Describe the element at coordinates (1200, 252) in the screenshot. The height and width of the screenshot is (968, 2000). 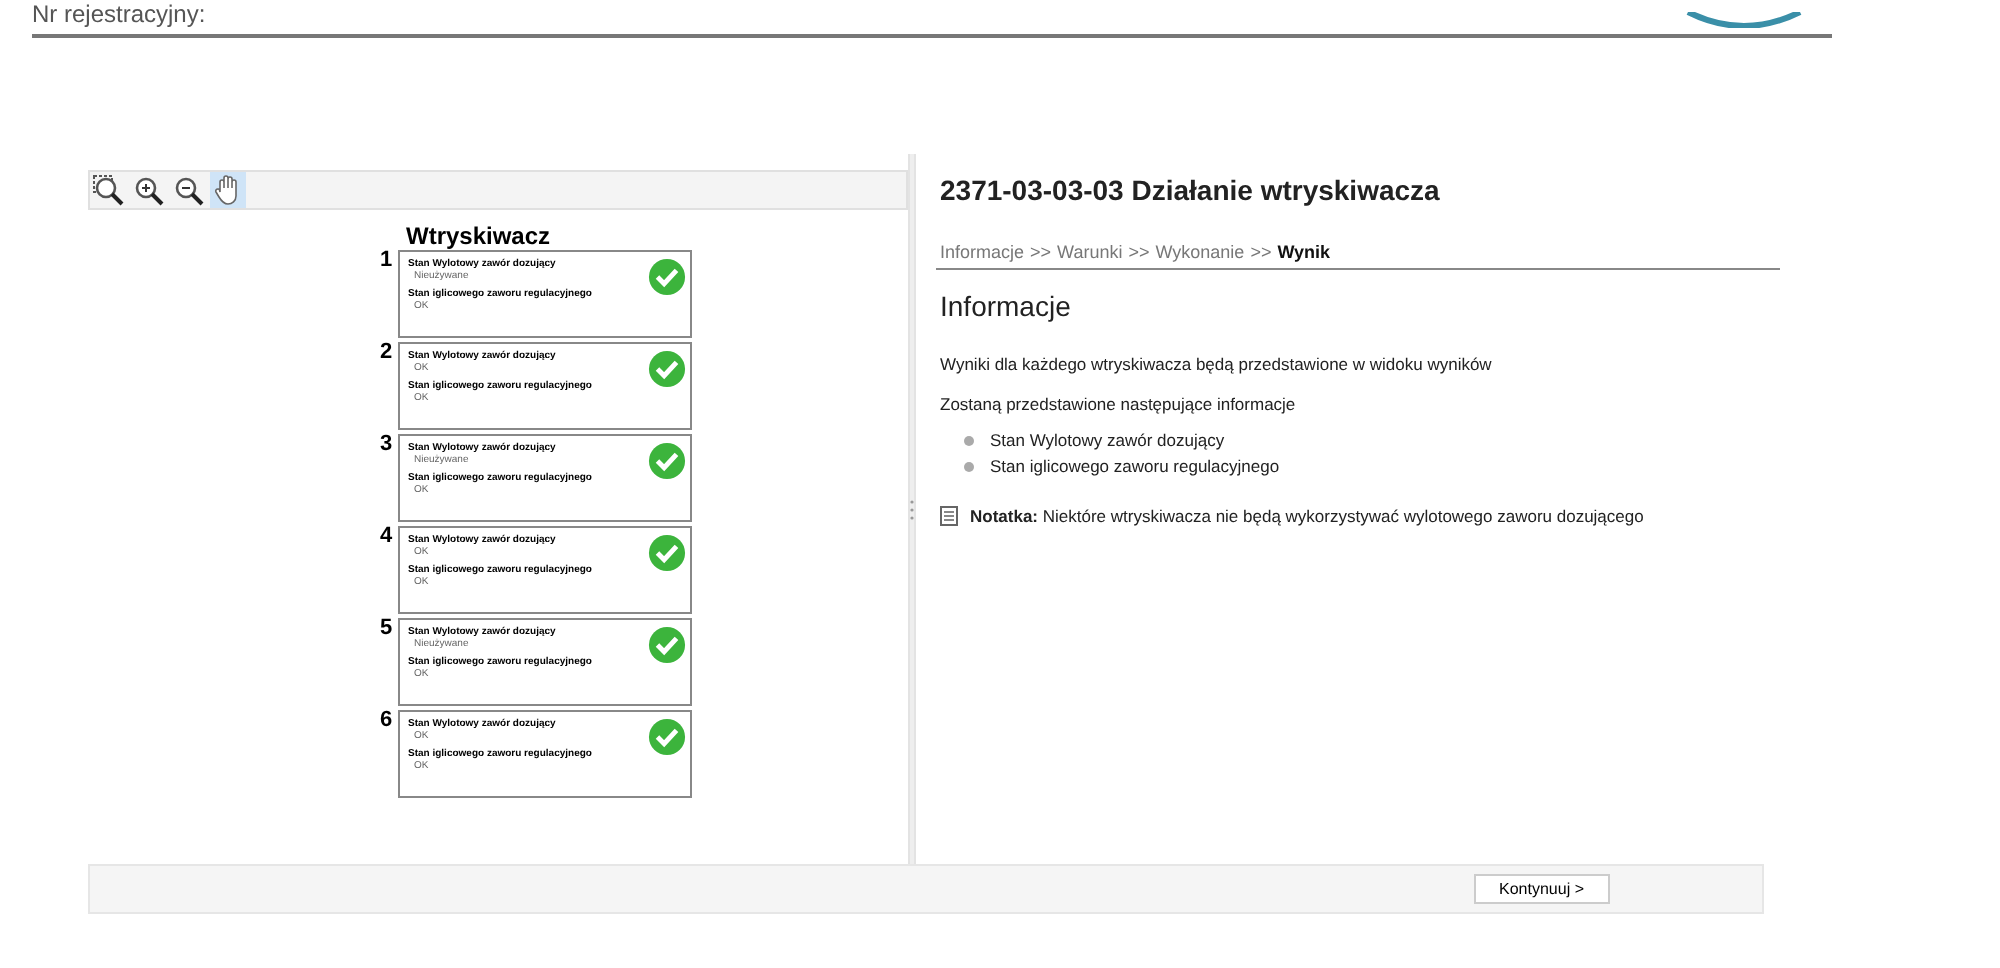
I see `breadcrumb-step: Wykonanie` at that location.